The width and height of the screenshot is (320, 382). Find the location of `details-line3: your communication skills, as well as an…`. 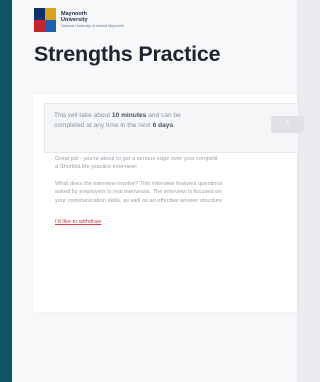

details-line3: your communication skills, as well as an… is located at coordinates (139, 200).